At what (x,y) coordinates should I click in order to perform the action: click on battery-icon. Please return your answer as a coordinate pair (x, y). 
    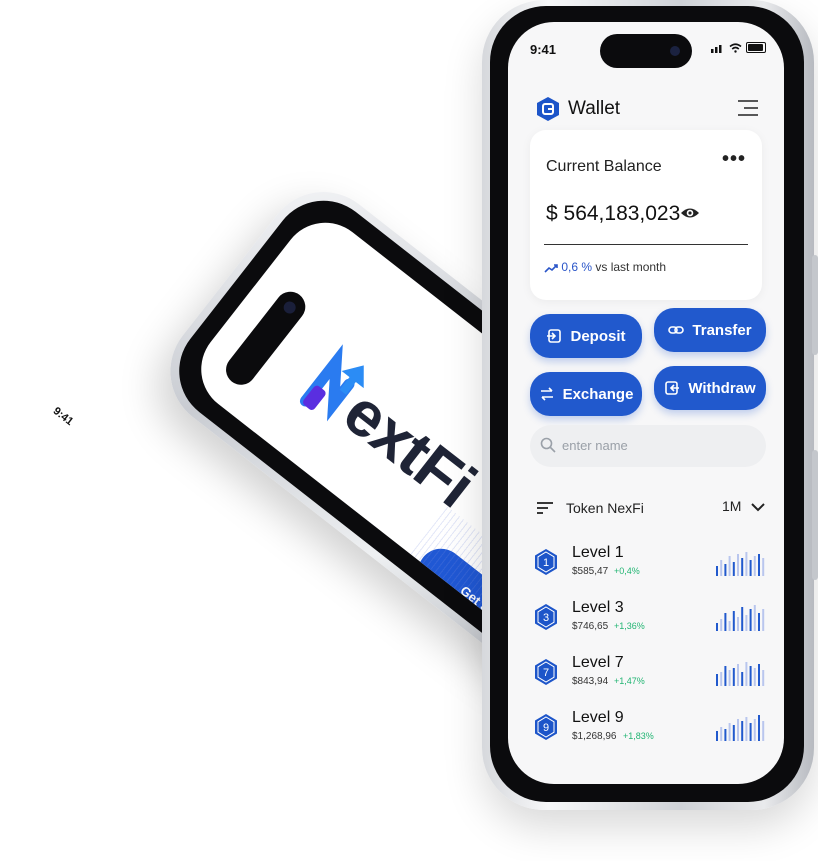
    Looking at the image, I should click on (756, 47).